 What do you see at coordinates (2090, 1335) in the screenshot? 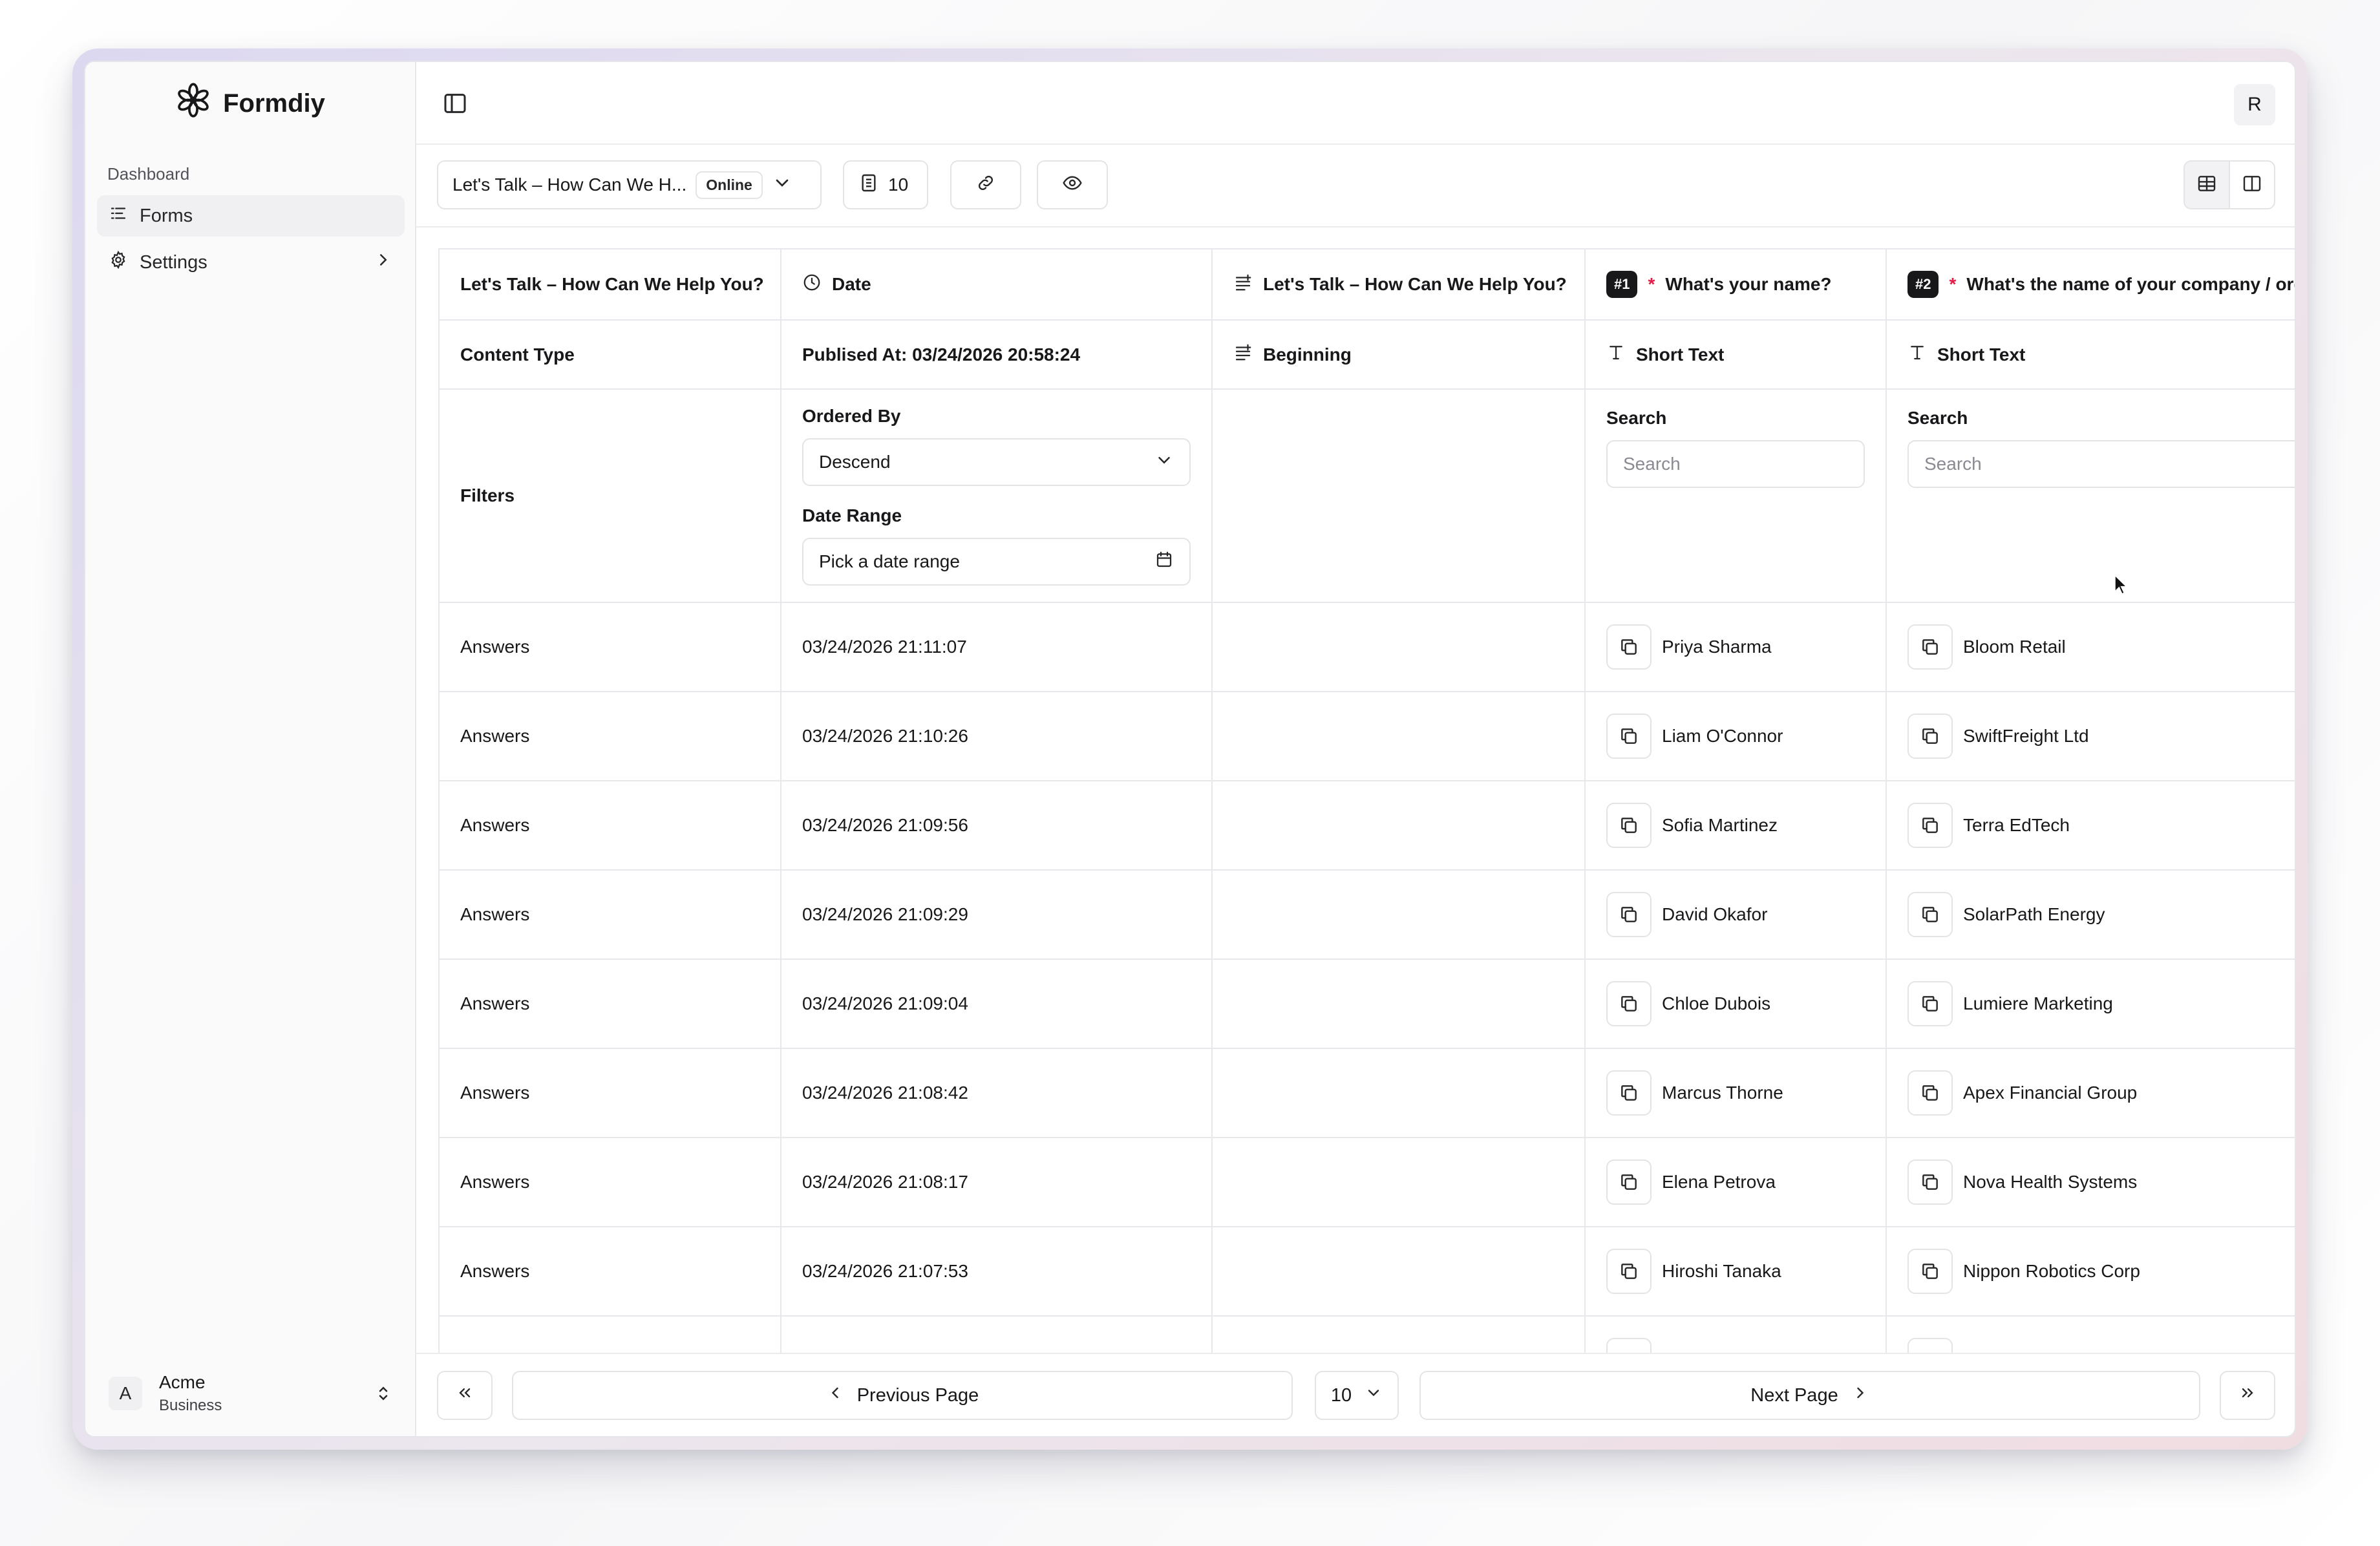
I see `row-company-cell: Greenleaf Logistics` at bounding box center [2090, 1335].